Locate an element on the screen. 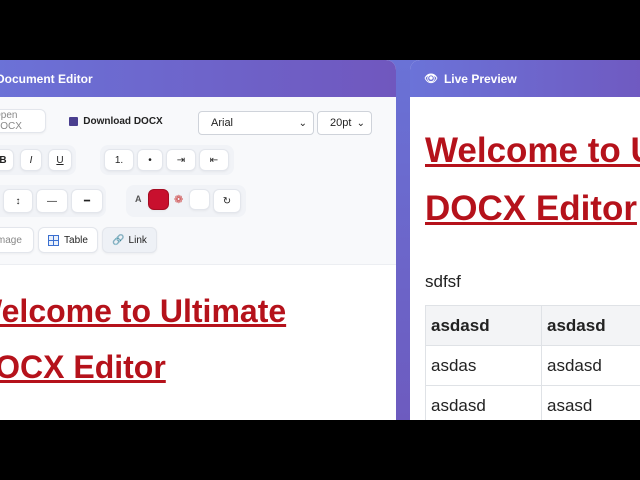 The width and height of the screenshot is (640, 480). outdent-button: ⇤ is located at coordinates (214, 160).